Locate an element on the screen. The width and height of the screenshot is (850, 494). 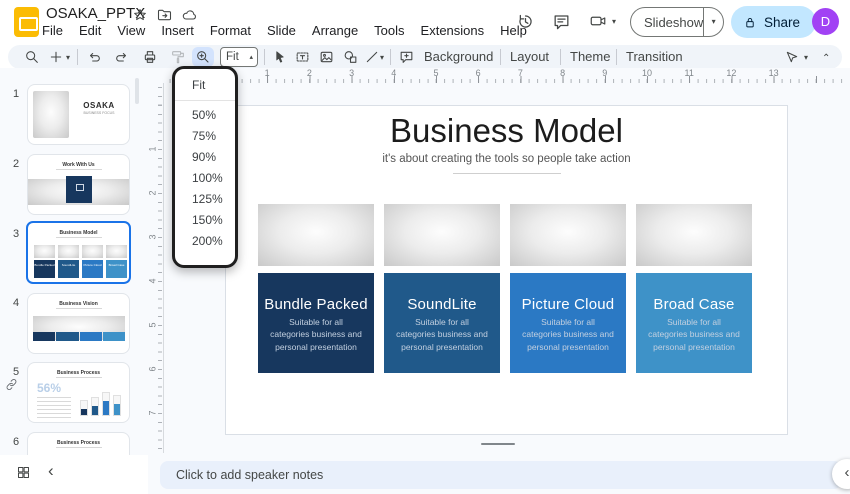
zoom-option-90: 90% is located at coordinates (205, 157).